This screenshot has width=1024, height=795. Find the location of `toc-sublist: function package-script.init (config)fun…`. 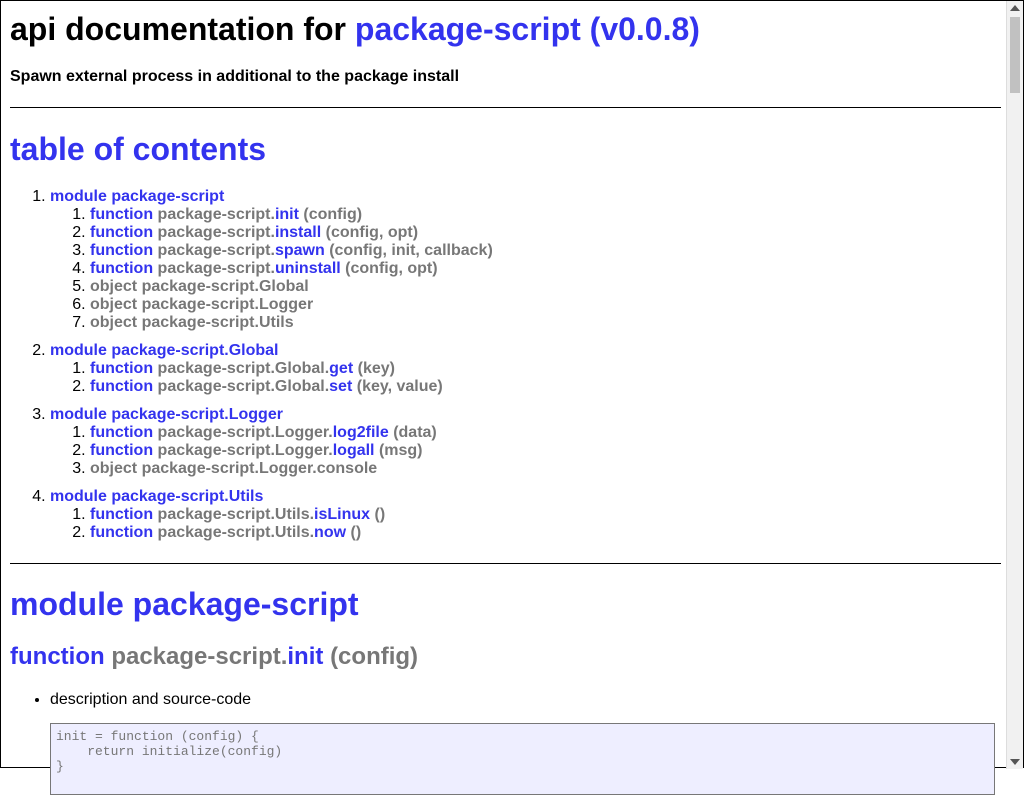

toc-sublist: function package-script.init (config)fun… is located at coordinates (271, 269).